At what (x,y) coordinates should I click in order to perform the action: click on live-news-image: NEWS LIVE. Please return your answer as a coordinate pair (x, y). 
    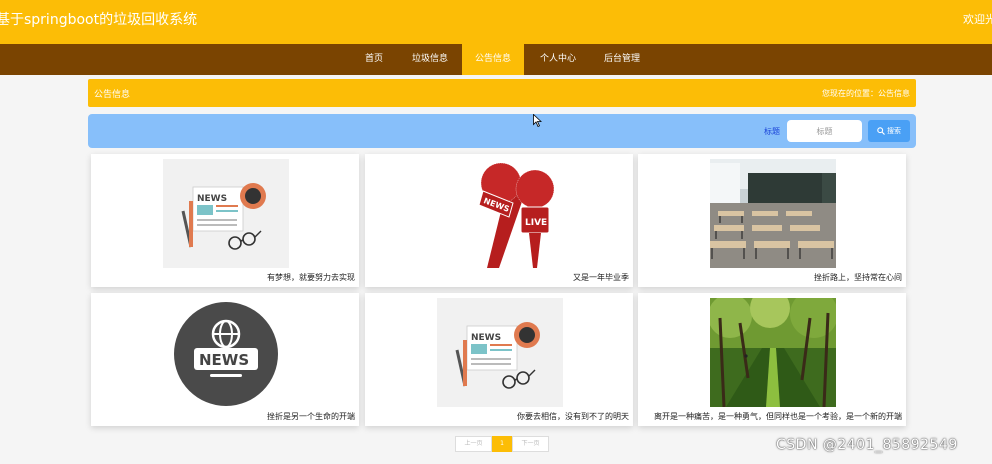
    Looking at the image, I should click on (500, 213).